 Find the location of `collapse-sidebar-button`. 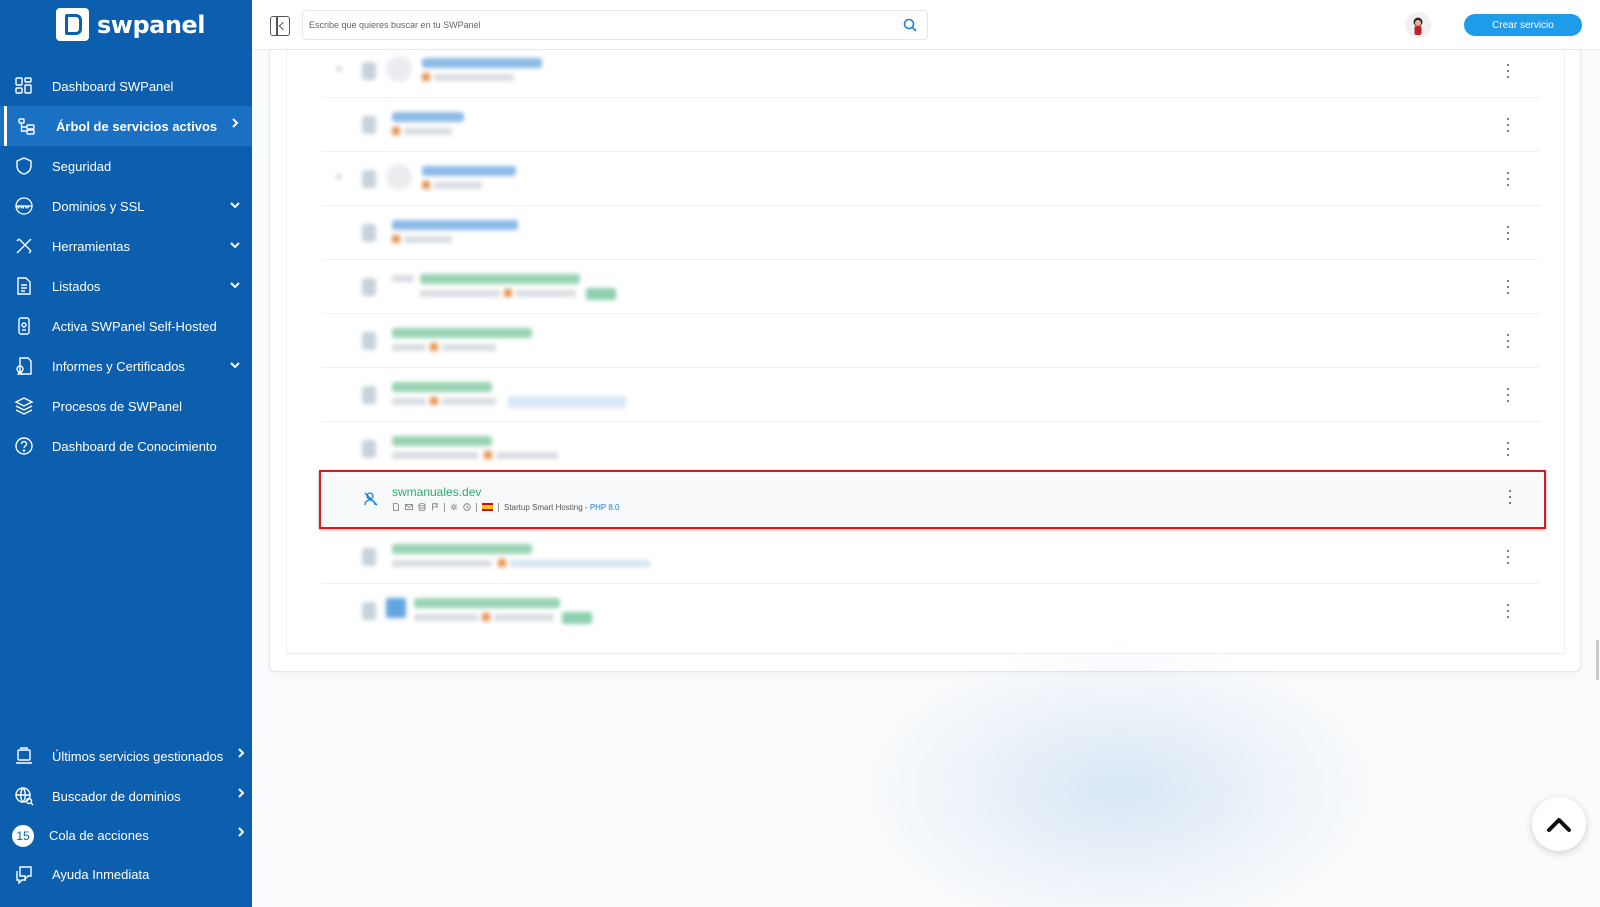

collapse-sidebar-button is located at coordinates (280, 26).